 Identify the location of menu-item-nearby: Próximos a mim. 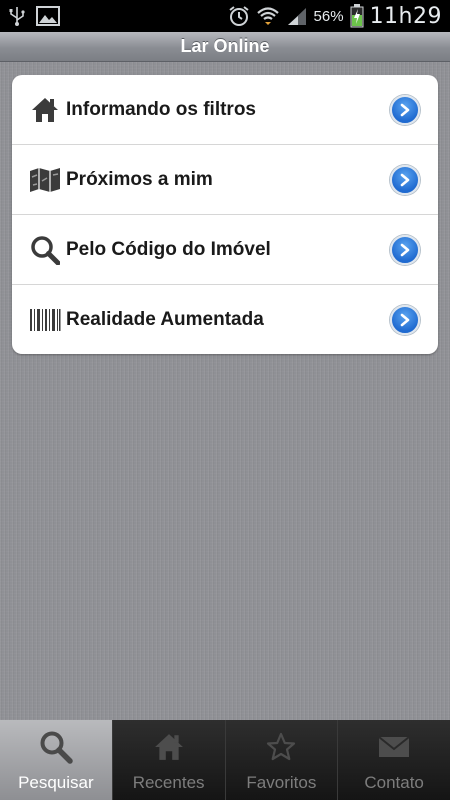
(225, 180).